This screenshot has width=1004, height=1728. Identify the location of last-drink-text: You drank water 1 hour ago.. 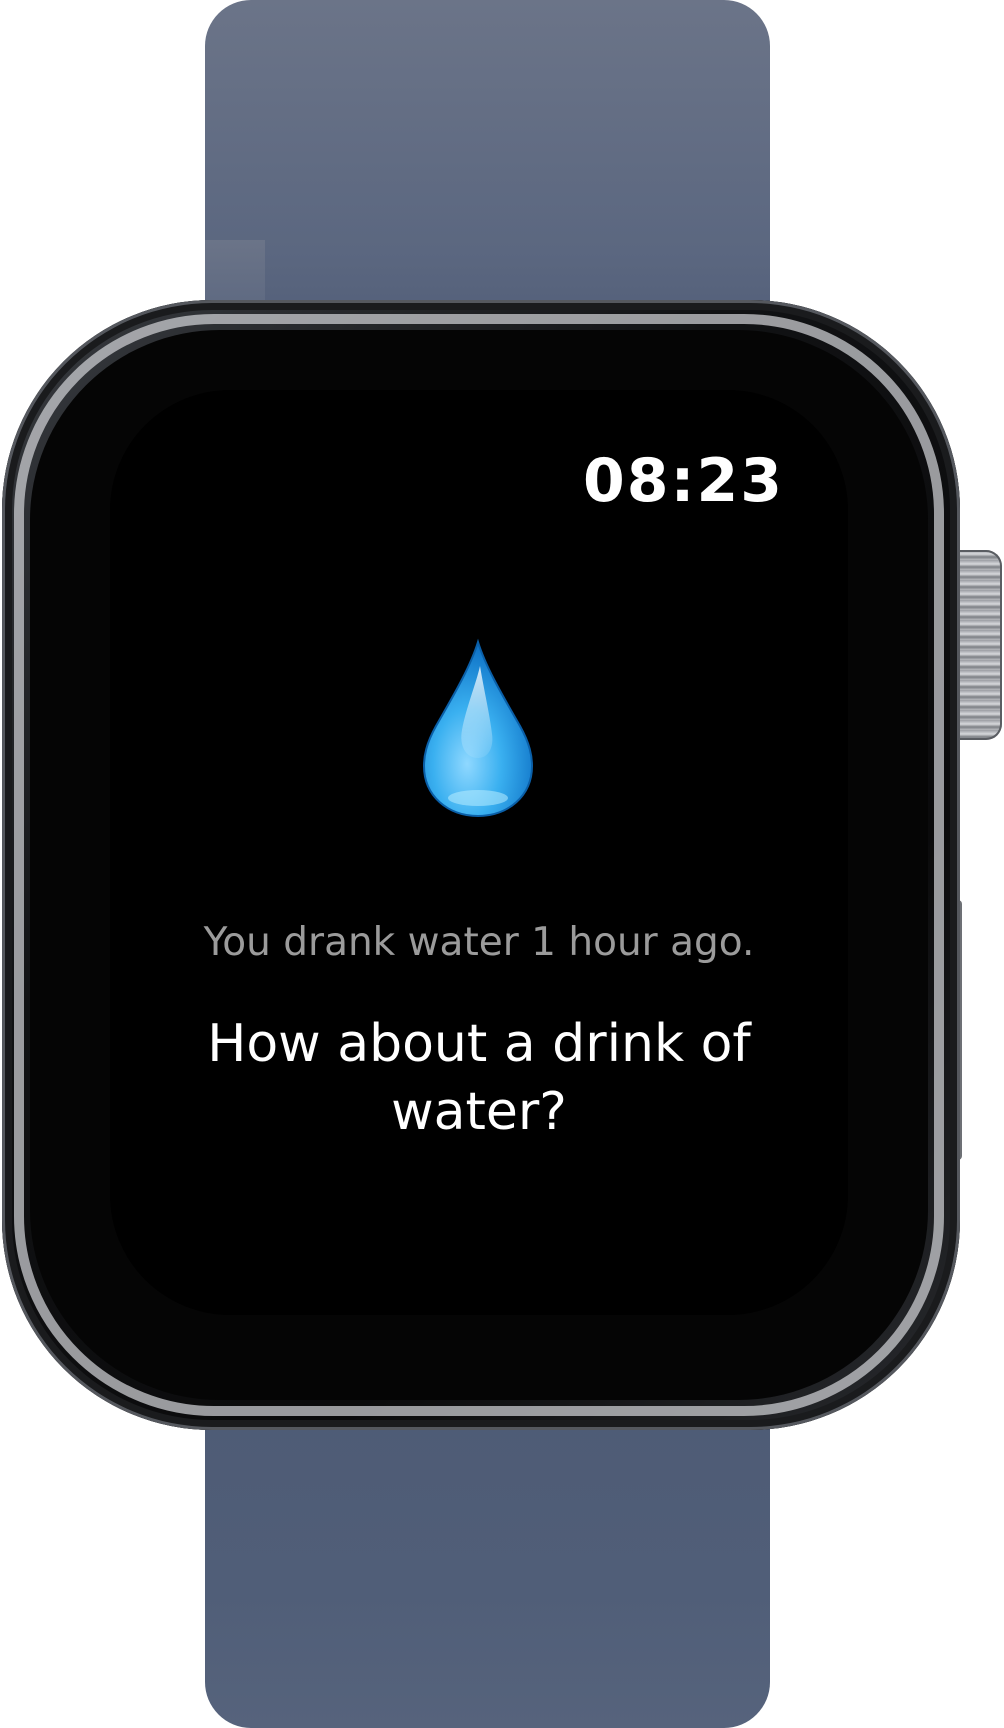
(479, 942).